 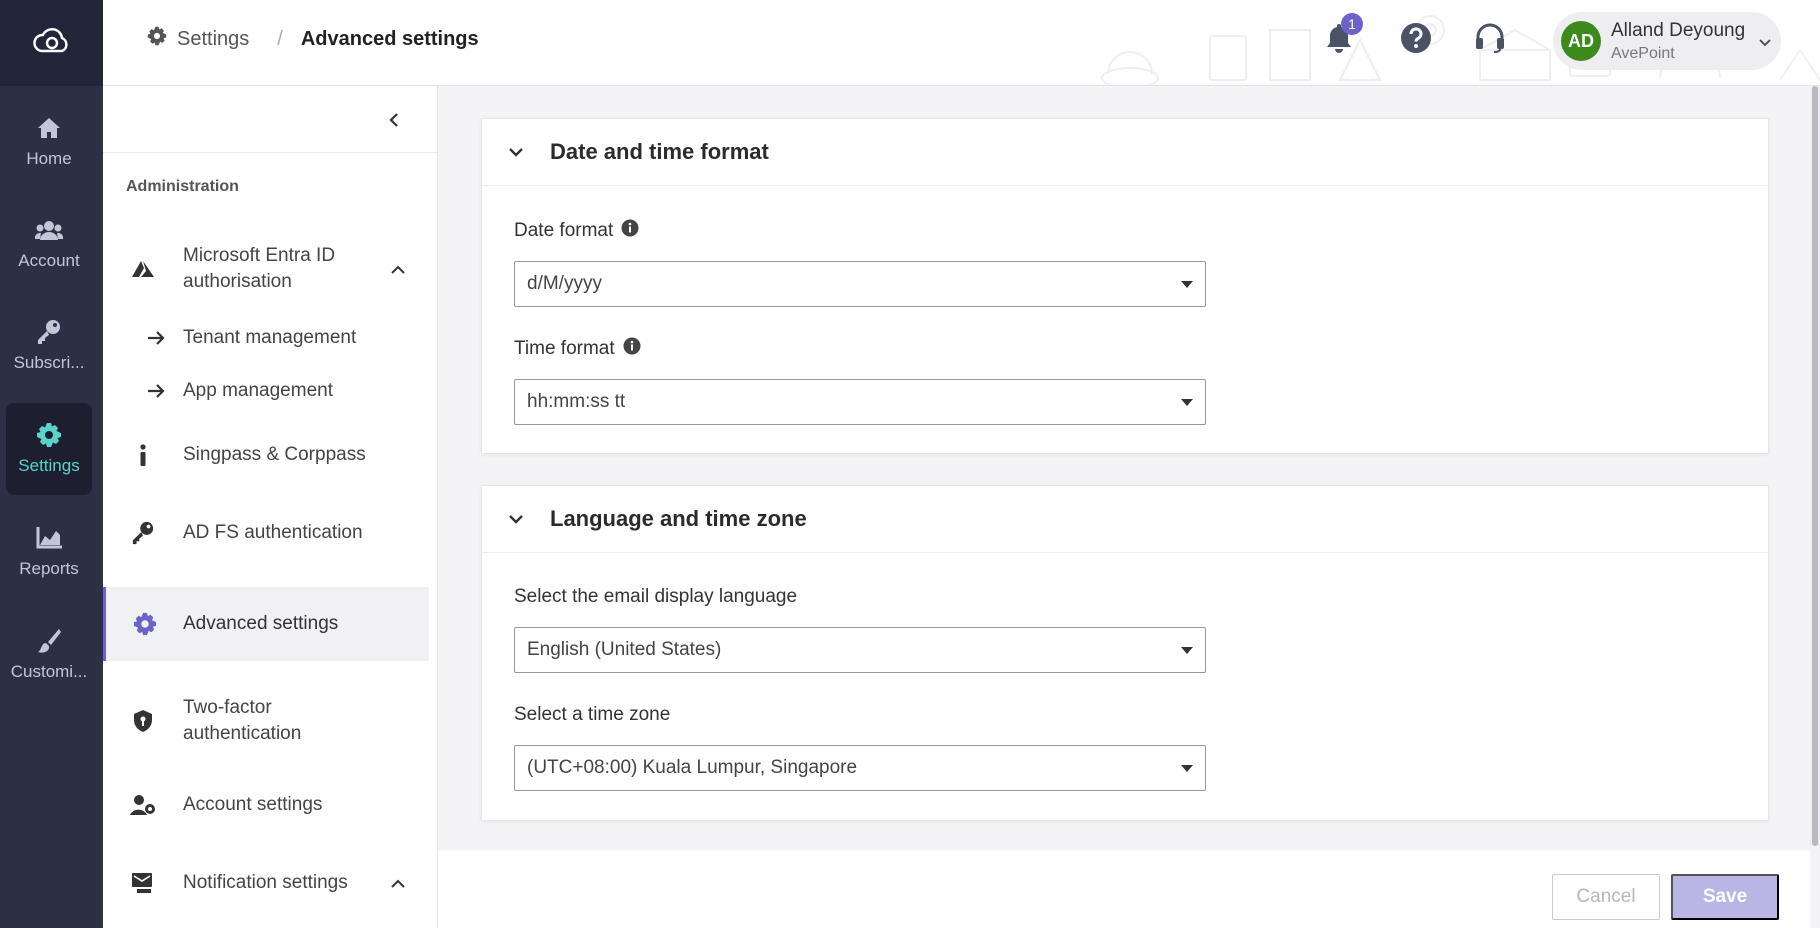 I want to click on nav-item-entra-id: Microsoft Entra ID authorisation, so click(x=266, y=269).